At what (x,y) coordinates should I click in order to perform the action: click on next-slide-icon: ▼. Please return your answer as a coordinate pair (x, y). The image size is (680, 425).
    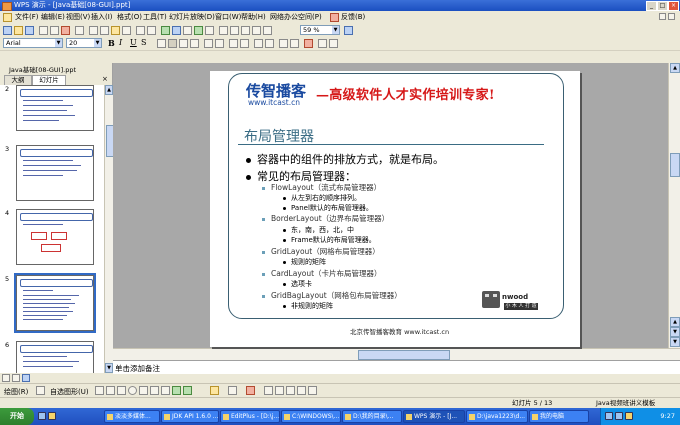
    Looking at the image, I should click on (675, 332).